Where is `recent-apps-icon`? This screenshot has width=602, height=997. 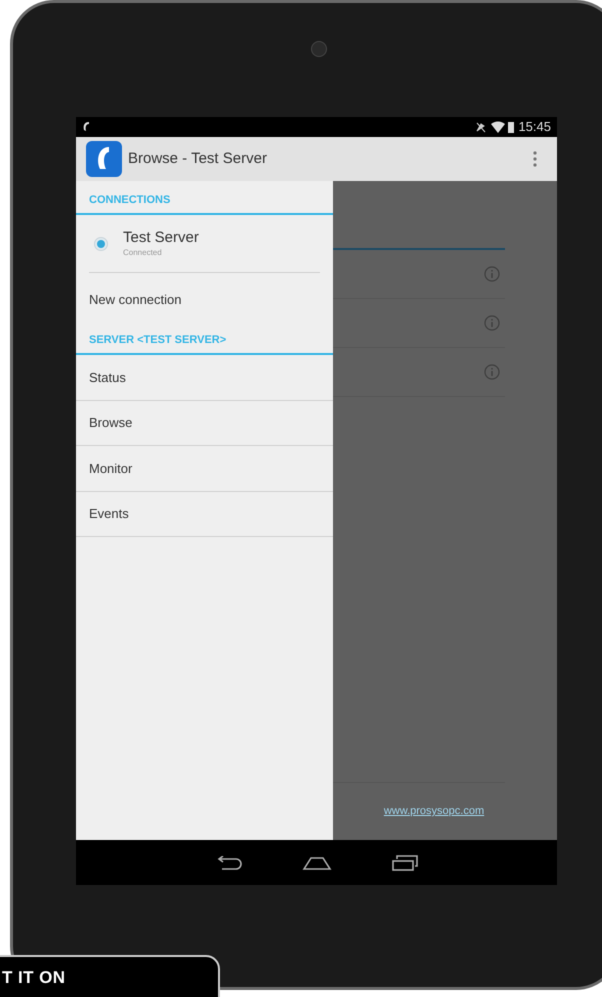 recent-apps-icon is located at coordinates (405, 862).